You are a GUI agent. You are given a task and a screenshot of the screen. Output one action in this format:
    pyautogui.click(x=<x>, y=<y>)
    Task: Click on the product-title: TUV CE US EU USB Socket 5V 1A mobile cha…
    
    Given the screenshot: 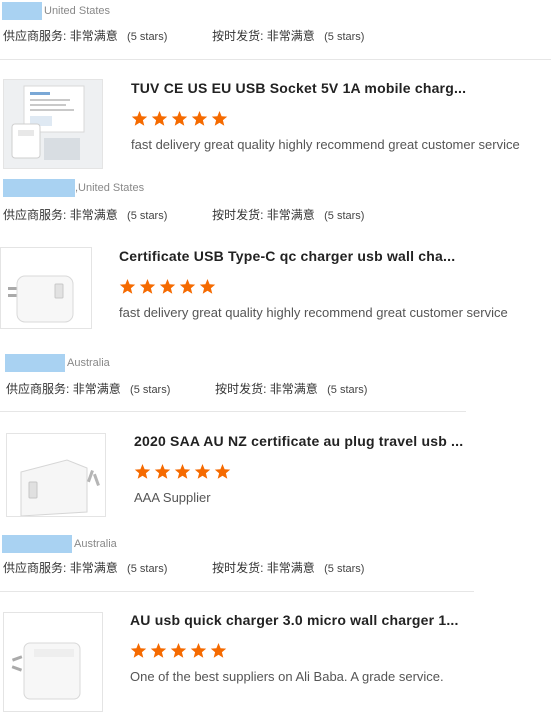 What is the action you would take?
    pyautogui.click(x=298, y=88)
    